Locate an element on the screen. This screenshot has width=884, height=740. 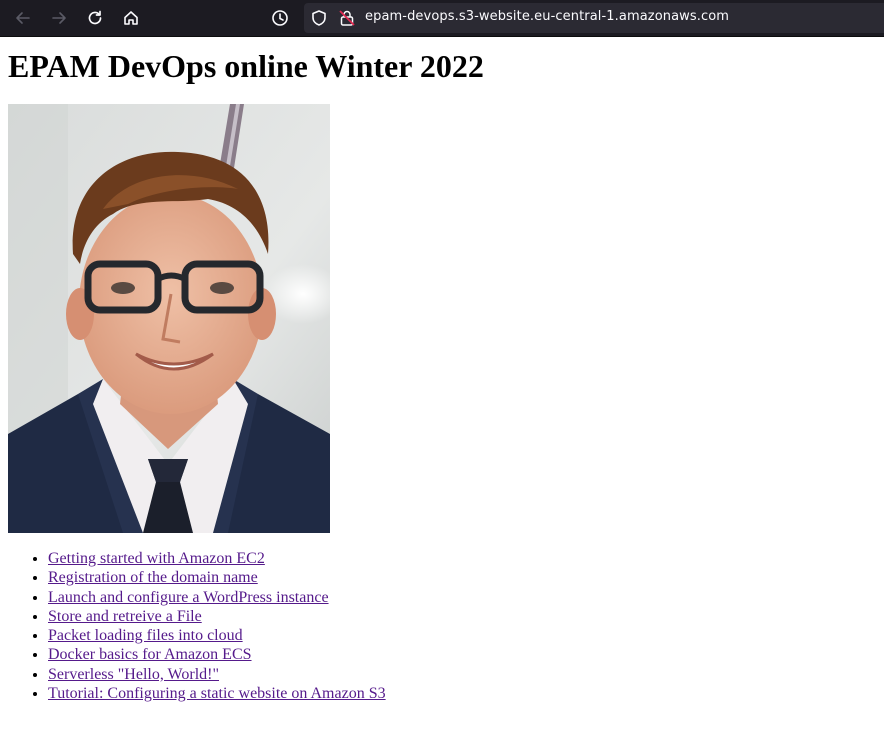
list-item: Registration of the domain name is located at coordinates (217, 577).